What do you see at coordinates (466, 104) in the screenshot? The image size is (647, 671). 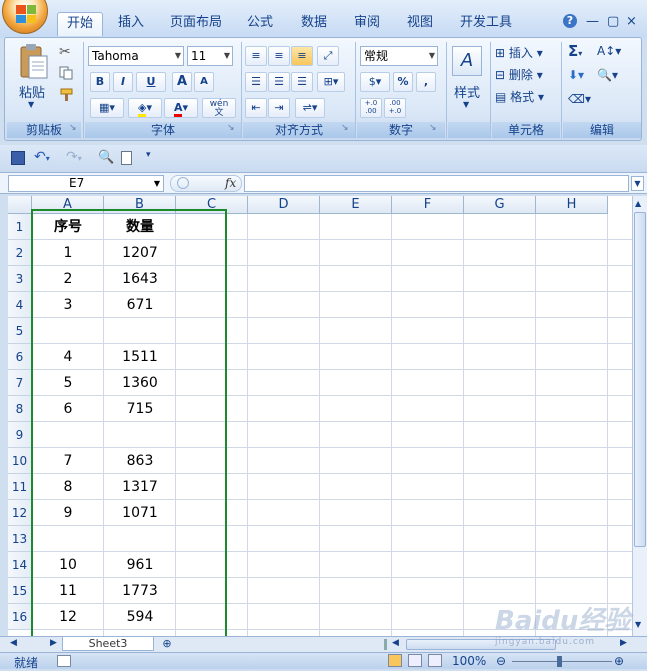 I see `styles-dropdown-icon: ▼` at bounding box center [466, 104].